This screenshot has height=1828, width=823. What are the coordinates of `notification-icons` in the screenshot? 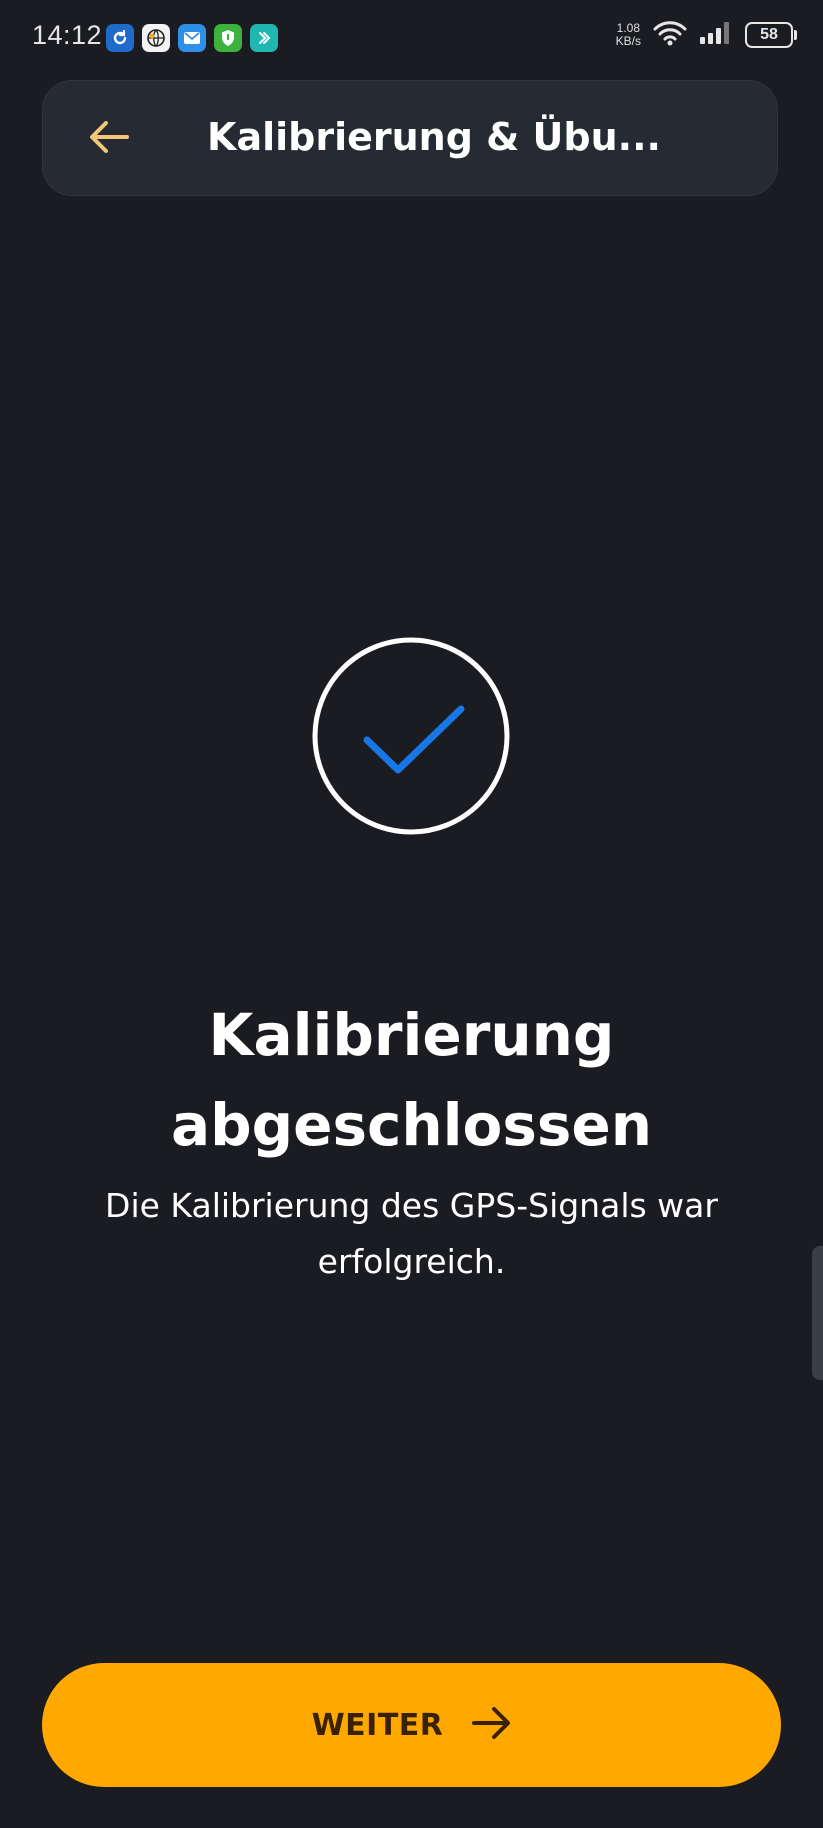 It's located at (192, 38).